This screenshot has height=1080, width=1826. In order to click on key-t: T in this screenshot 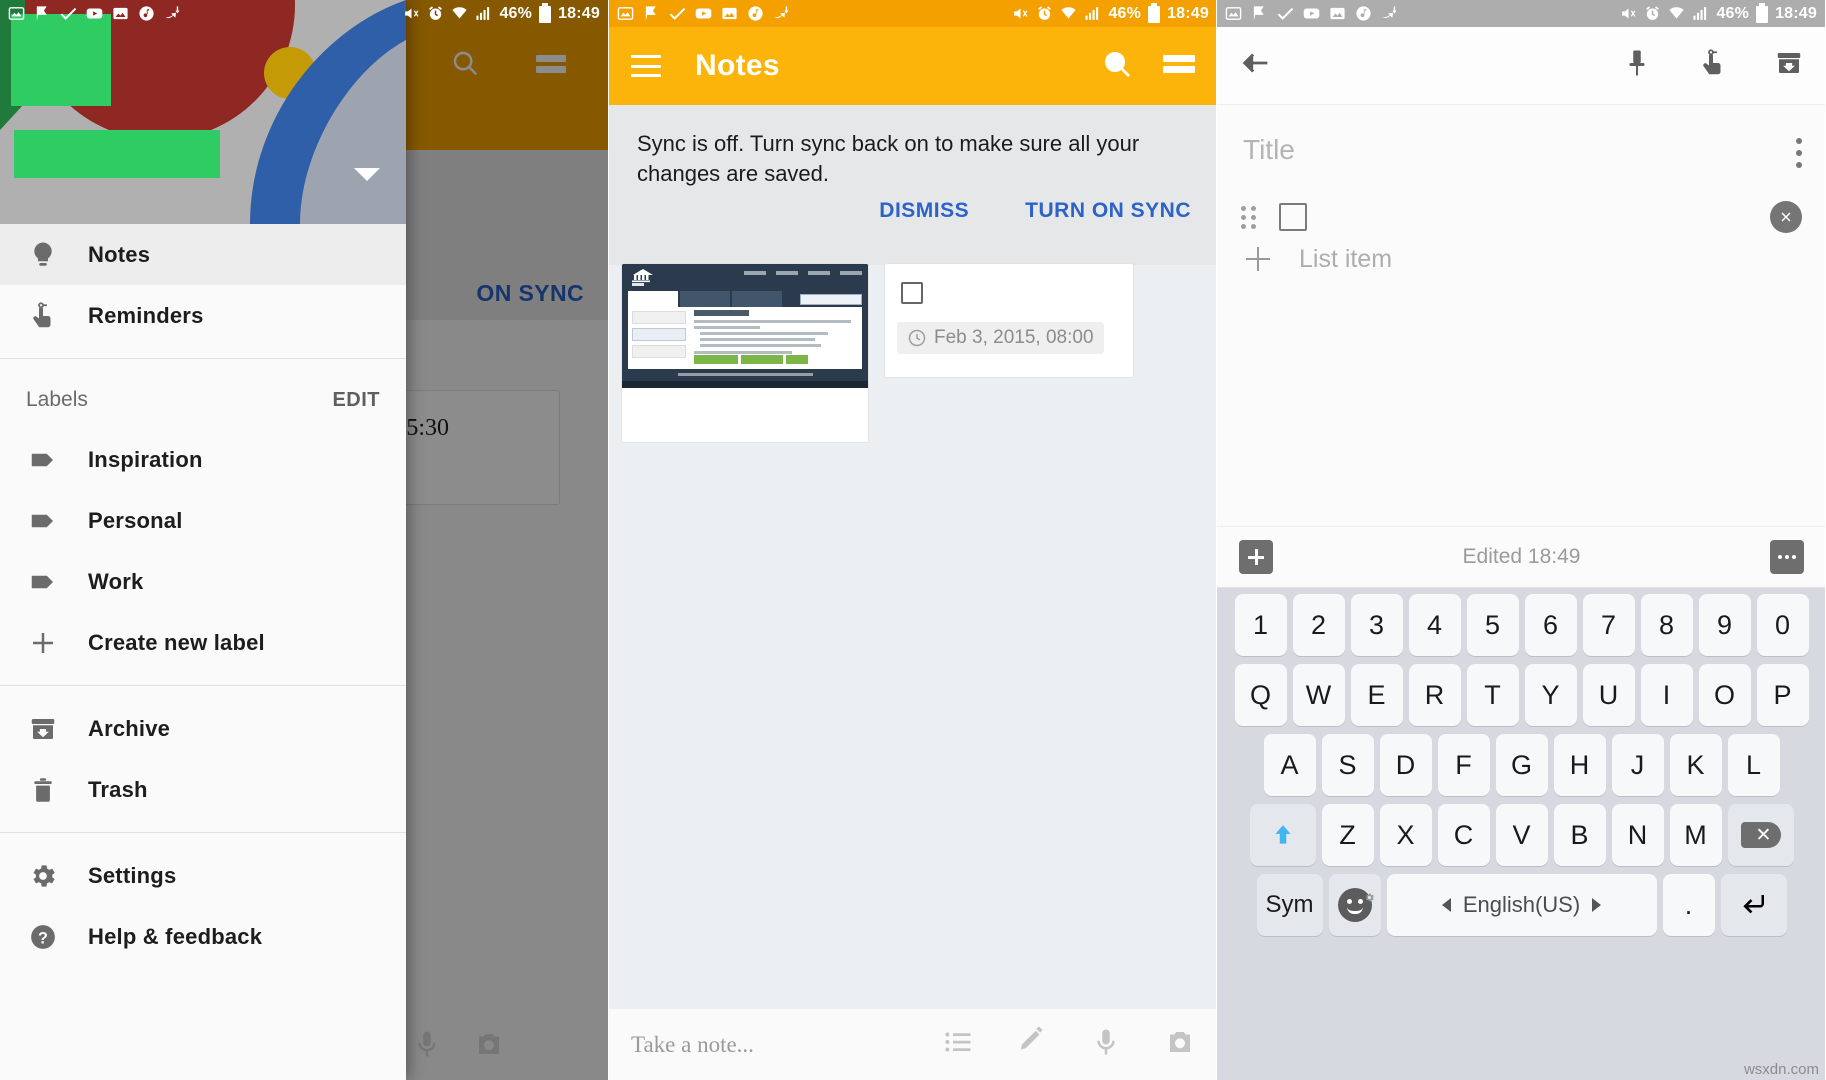, I will do `click(1492, 695)`.